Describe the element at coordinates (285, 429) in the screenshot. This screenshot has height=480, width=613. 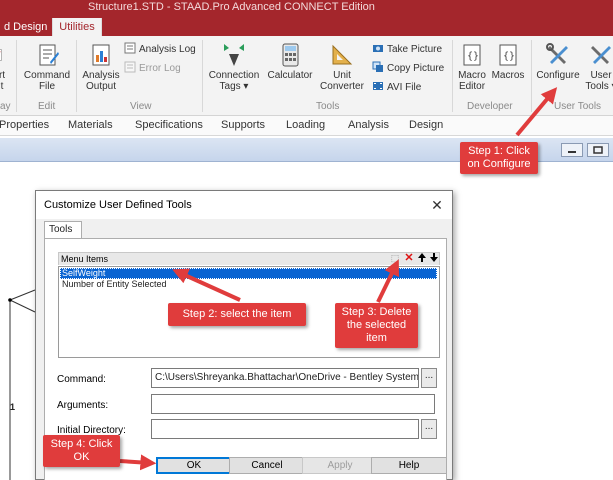
I see `initial-directory-field` at that location.